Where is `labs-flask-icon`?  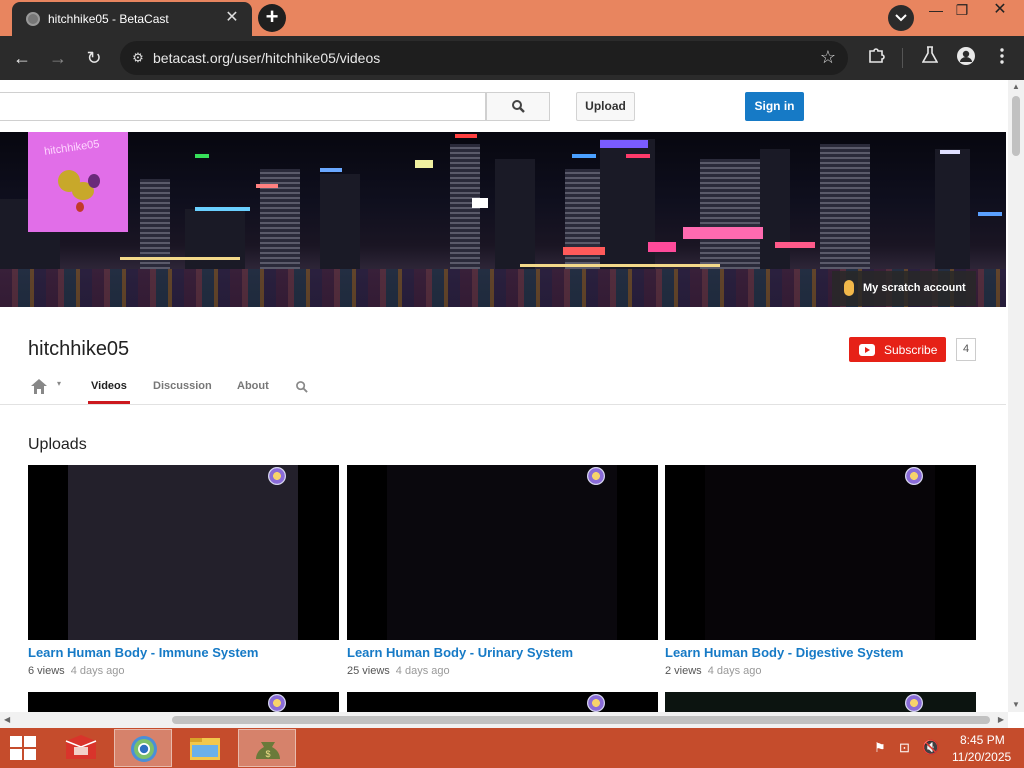 labs-flask-icon is located at coordinates (930, 58).